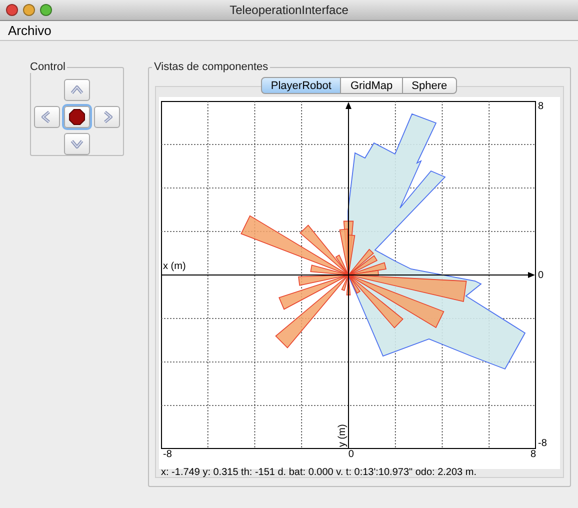  I want to click on menu-item: Archivo, so click(30, 30).